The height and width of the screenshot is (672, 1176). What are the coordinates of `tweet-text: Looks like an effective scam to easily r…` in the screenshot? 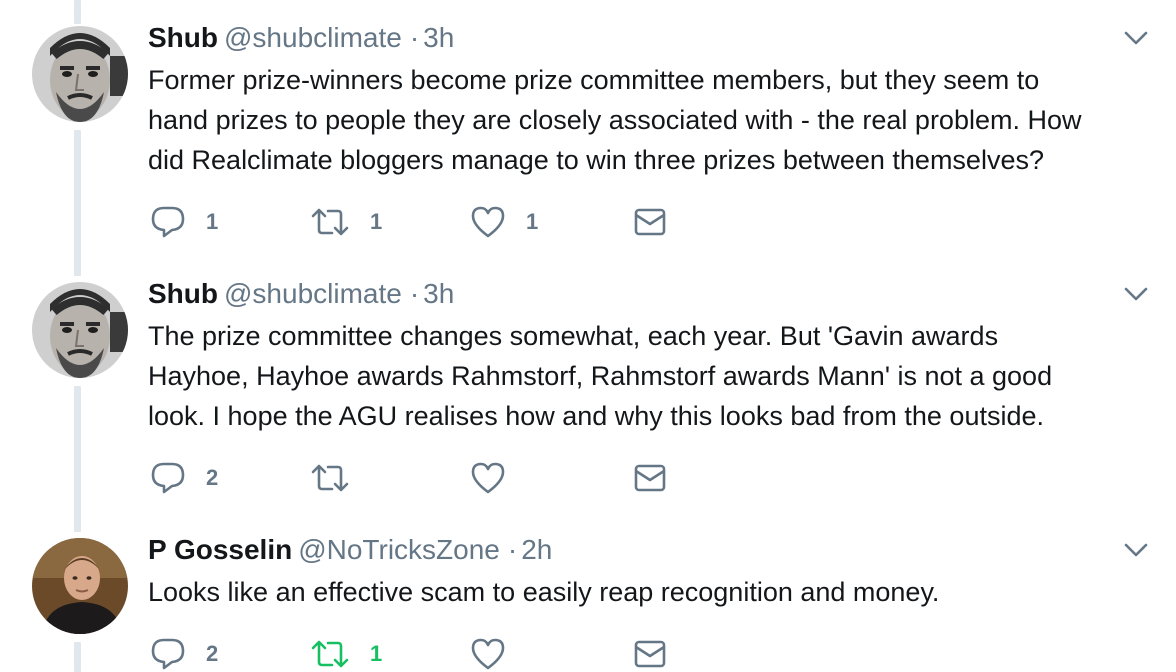 It's located at (544, 592).